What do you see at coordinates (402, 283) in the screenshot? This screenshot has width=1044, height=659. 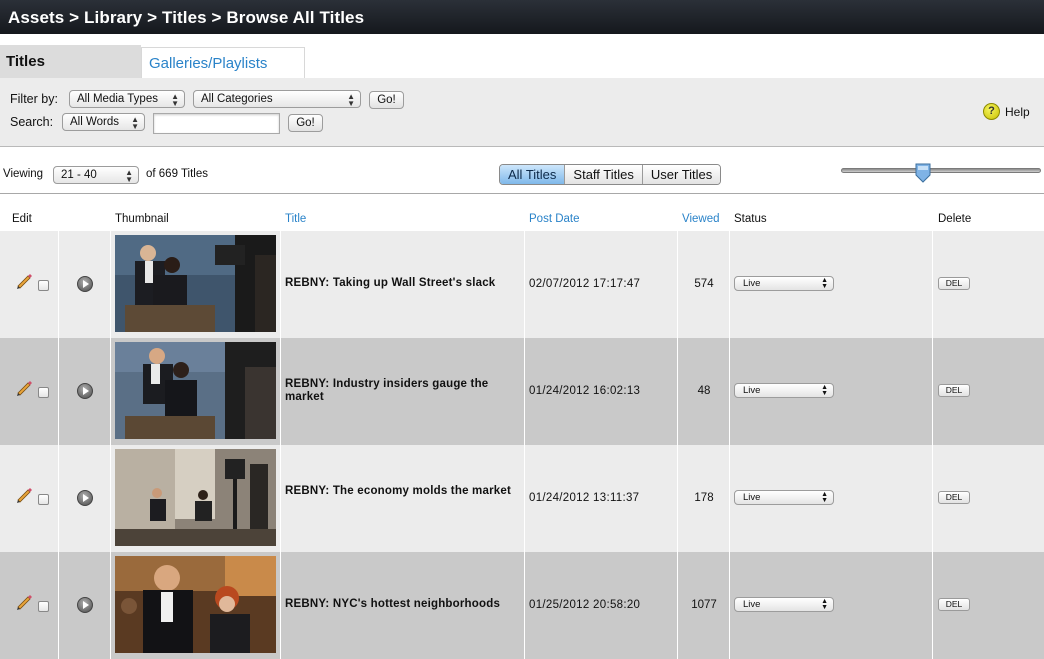 I see `row-title: REBNY: Taking up Wall Street's slack` at bounding box center [402, 283].